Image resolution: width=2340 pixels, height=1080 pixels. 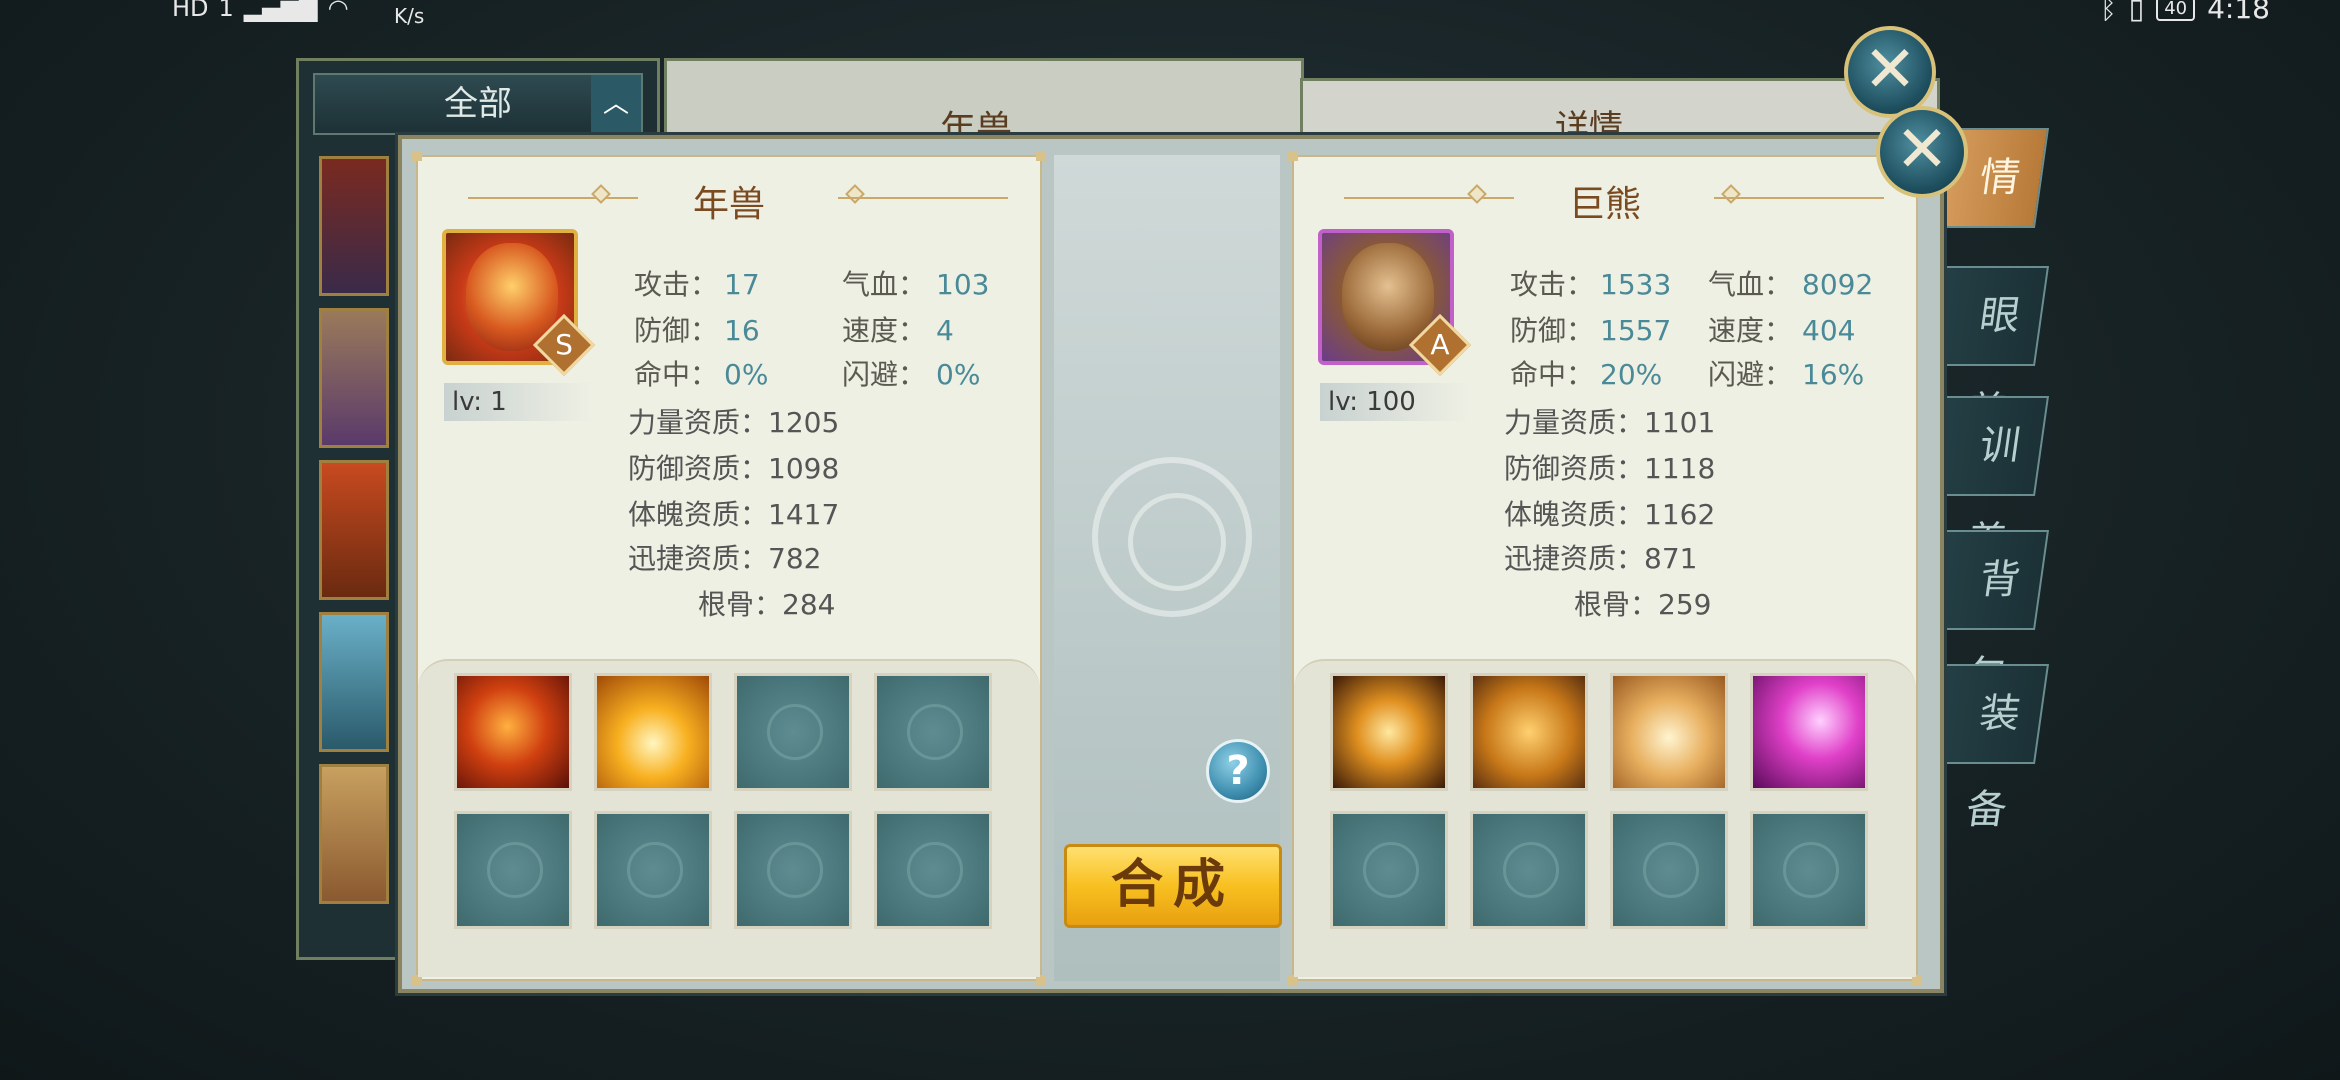 I want to click on chevron-up-icon: ︿, so click(x=616, y=104).